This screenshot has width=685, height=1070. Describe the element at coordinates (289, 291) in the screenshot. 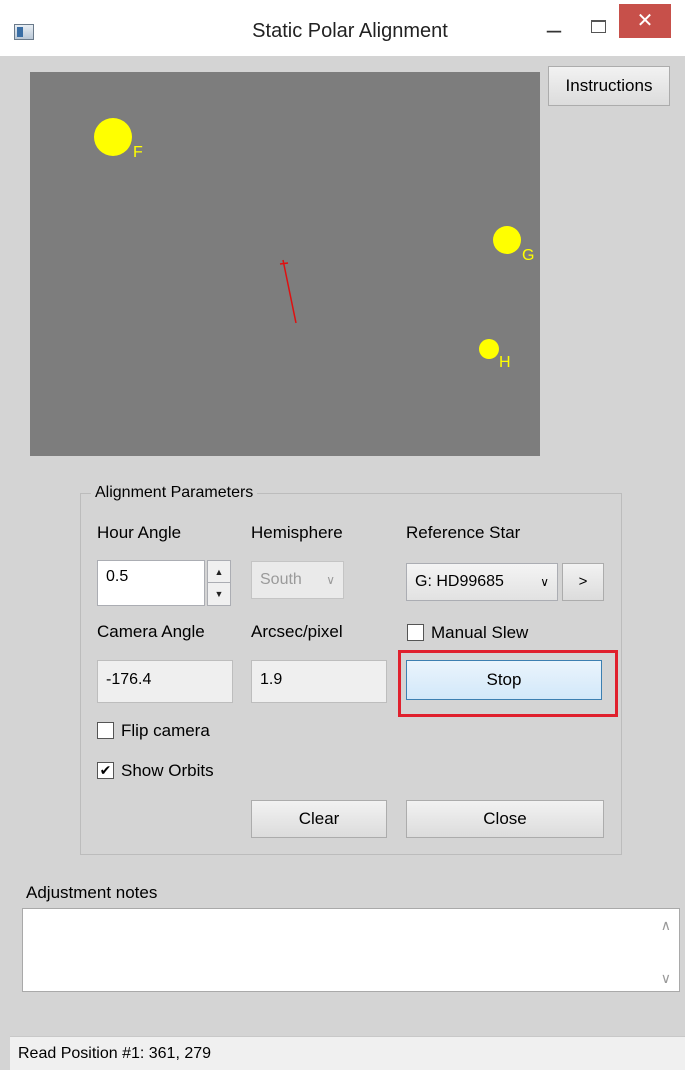

I see `orbit-trail` at that location.